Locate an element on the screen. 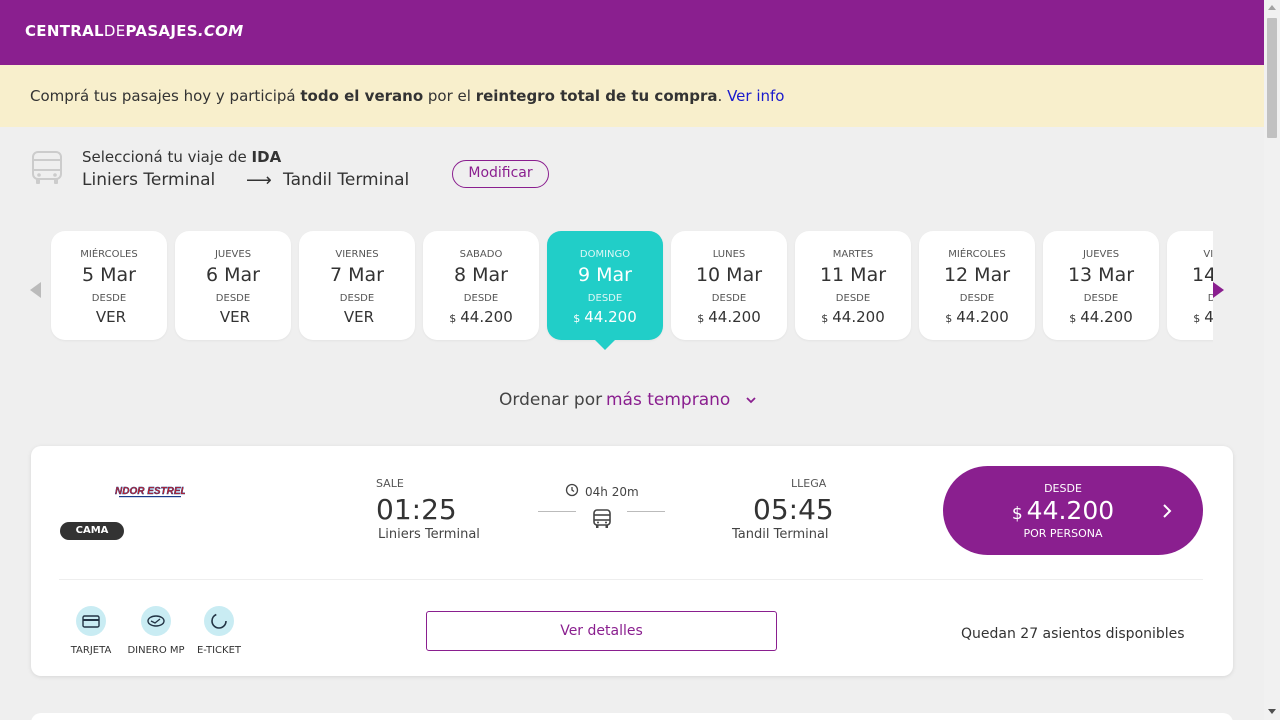  divider is located at coordinates (631, 579).